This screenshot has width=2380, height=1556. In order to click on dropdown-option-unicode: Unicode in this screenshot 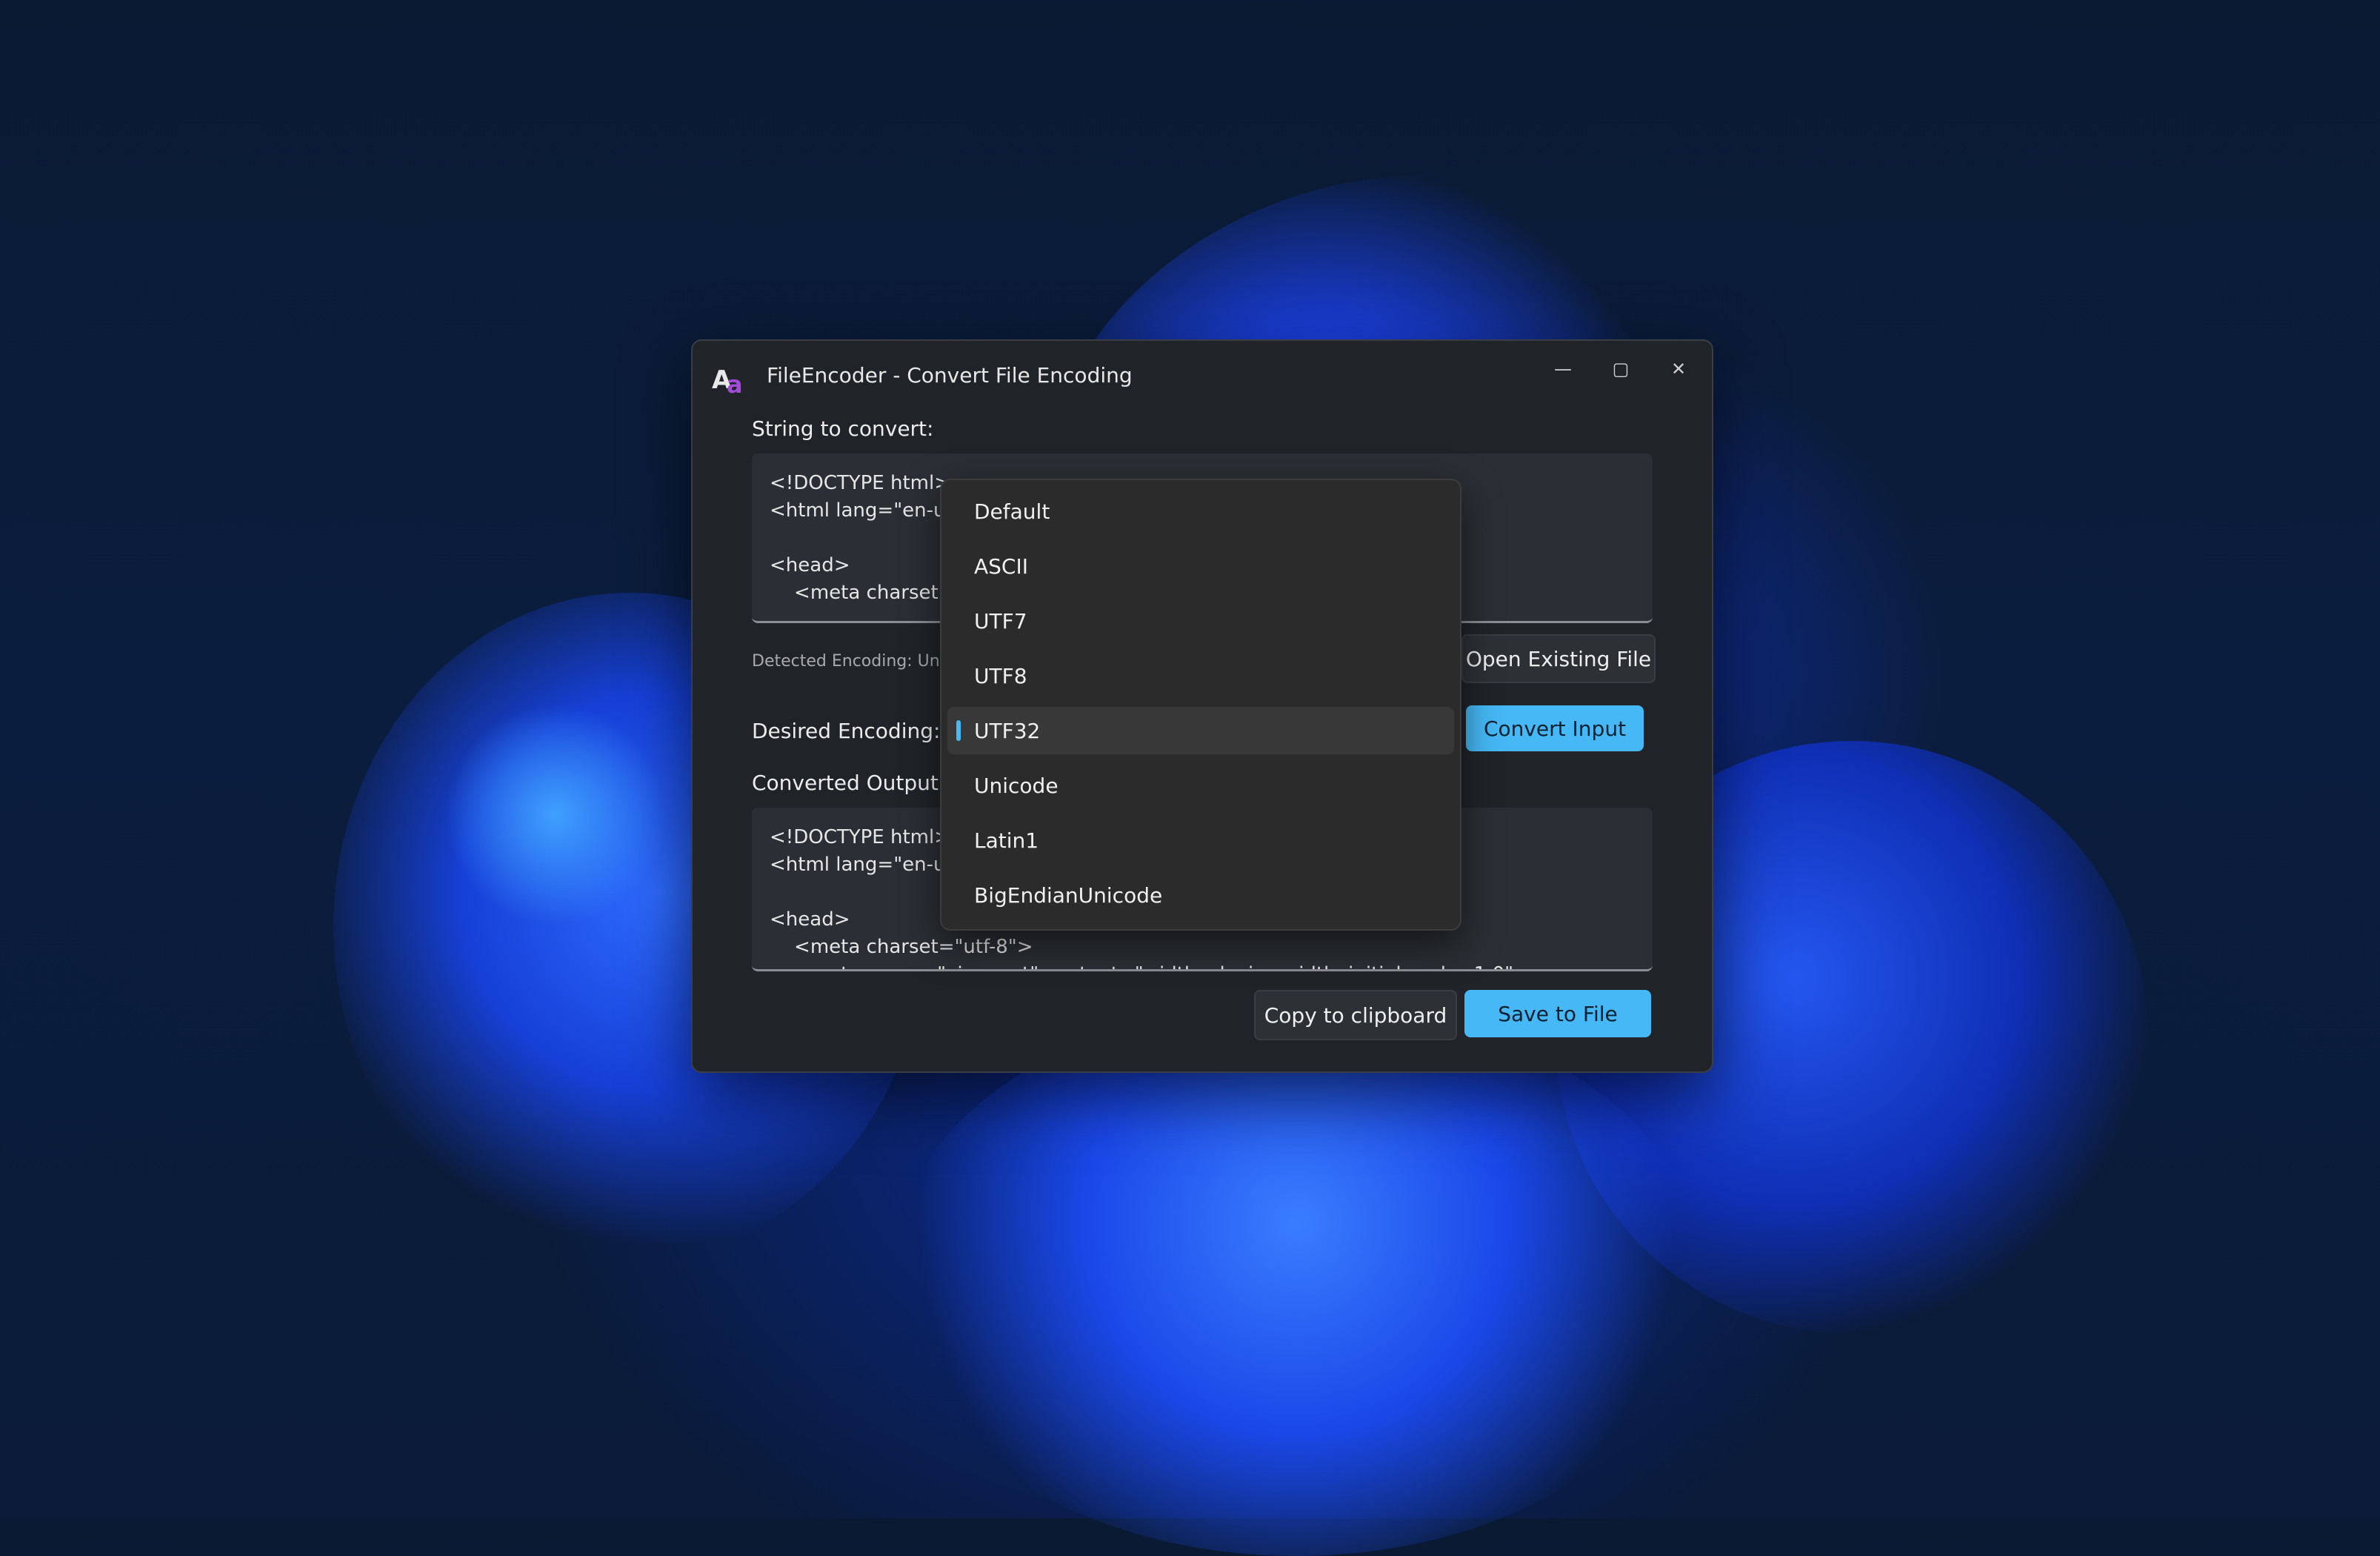, I will do `click(1200, 785)`.